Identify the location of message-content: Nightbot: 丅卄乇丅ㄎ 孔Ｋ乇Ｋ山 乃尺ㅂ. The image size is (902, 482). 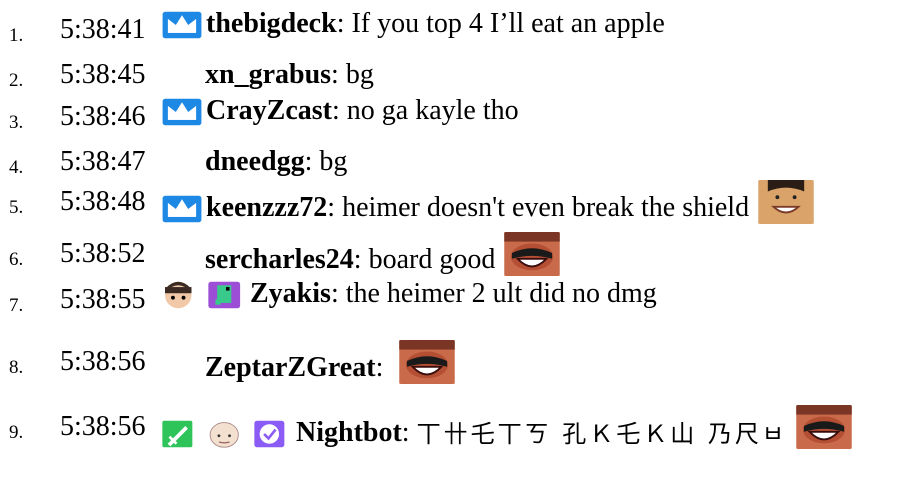
(505, 427).